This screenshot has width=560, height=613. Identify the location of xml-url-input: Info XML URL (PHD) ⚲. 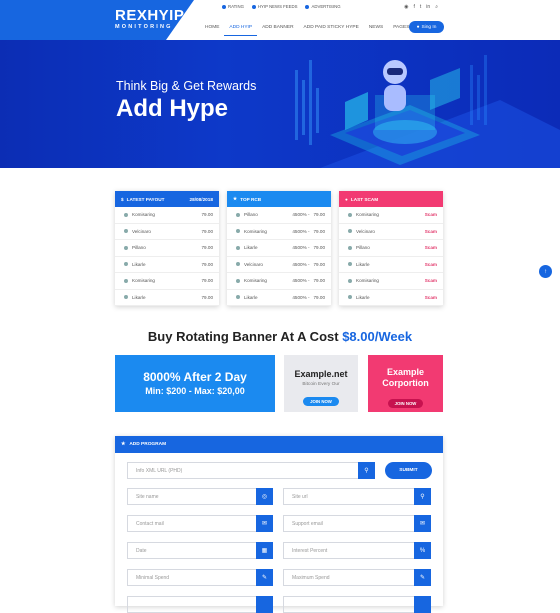
(251, 470).